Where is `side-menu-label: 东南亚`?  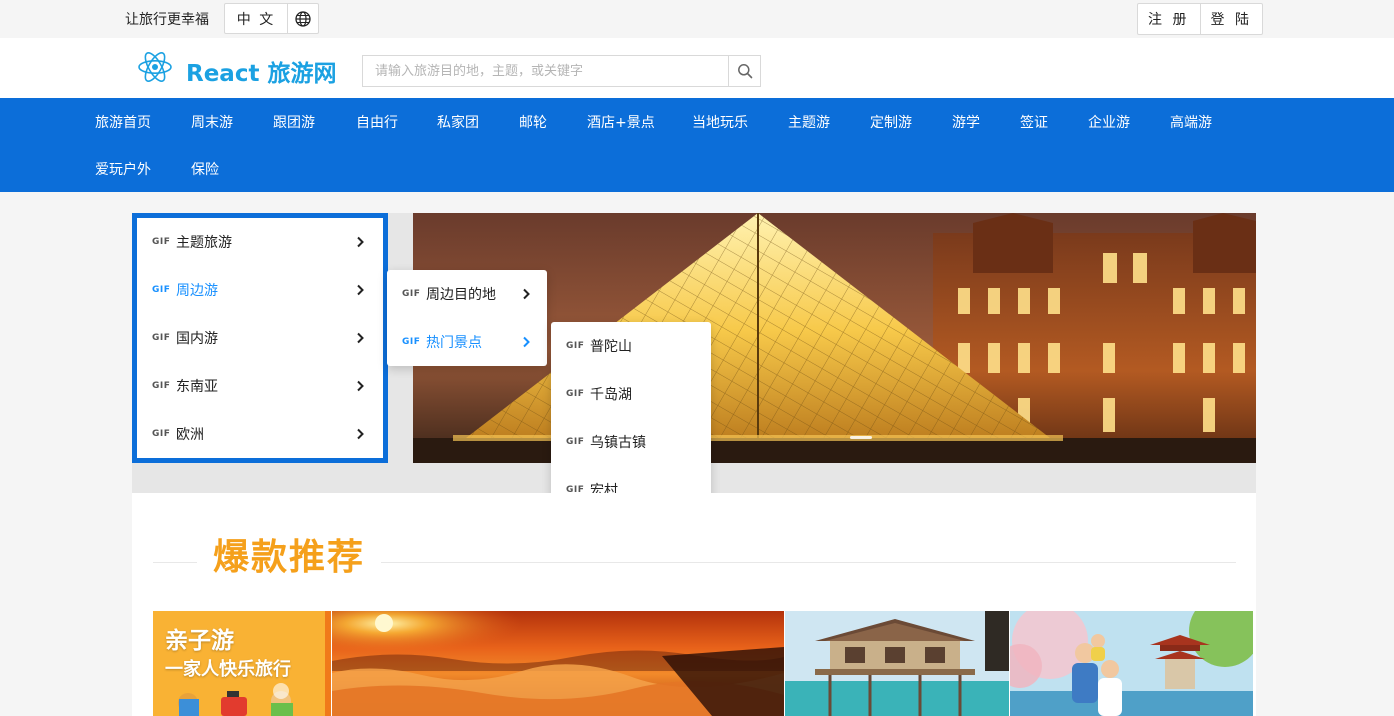
side-menu-label: 东南亚 is located at coordinates (197, 387).